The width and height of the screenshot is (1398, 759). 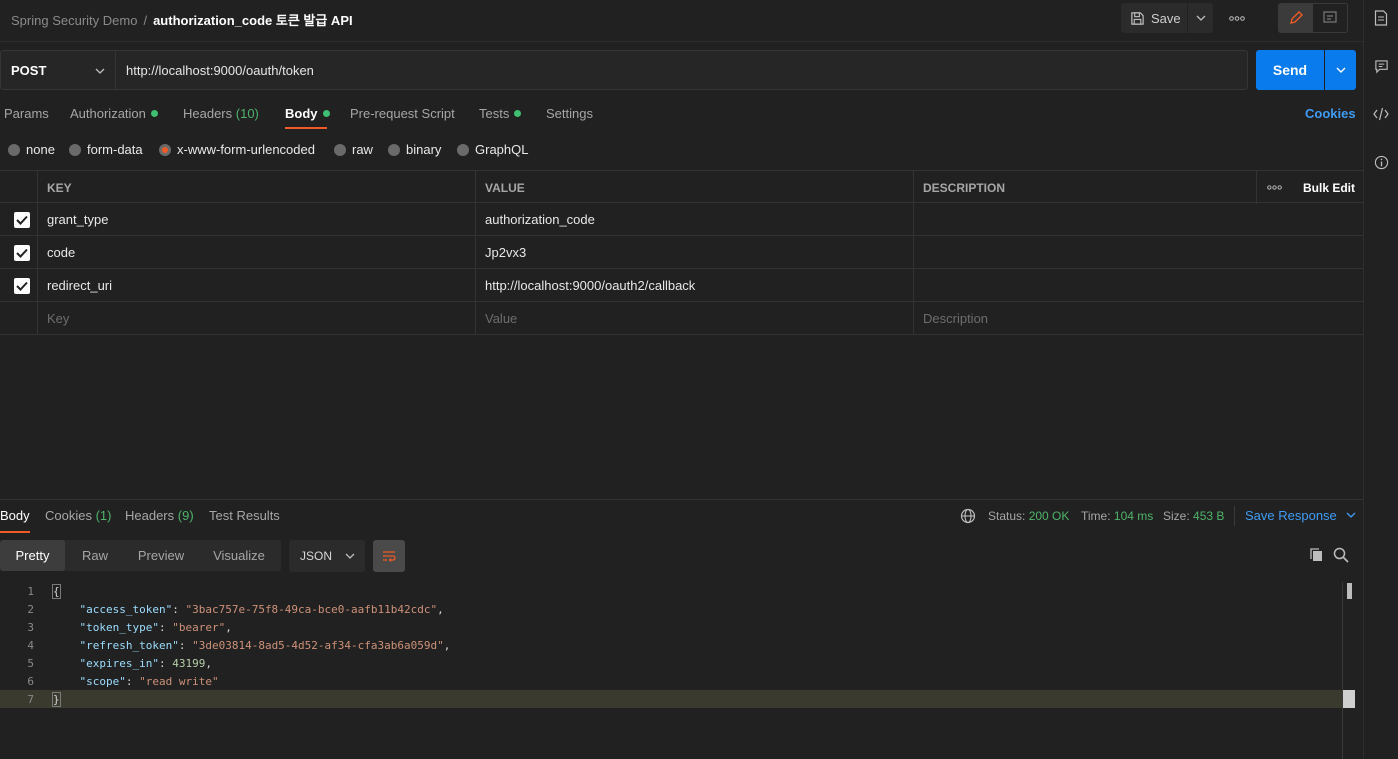 I want to click on tab-pre-request-script: Pre-request Script, so click(x=402, y=113).